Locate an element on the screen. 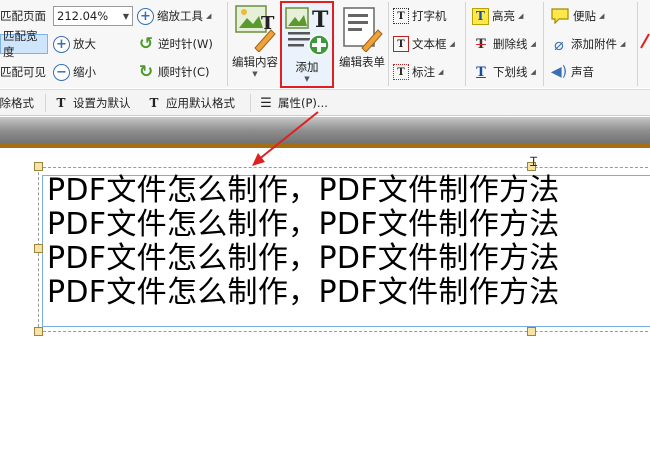  sound-label: 声音 is located at coordinates (582, 72).